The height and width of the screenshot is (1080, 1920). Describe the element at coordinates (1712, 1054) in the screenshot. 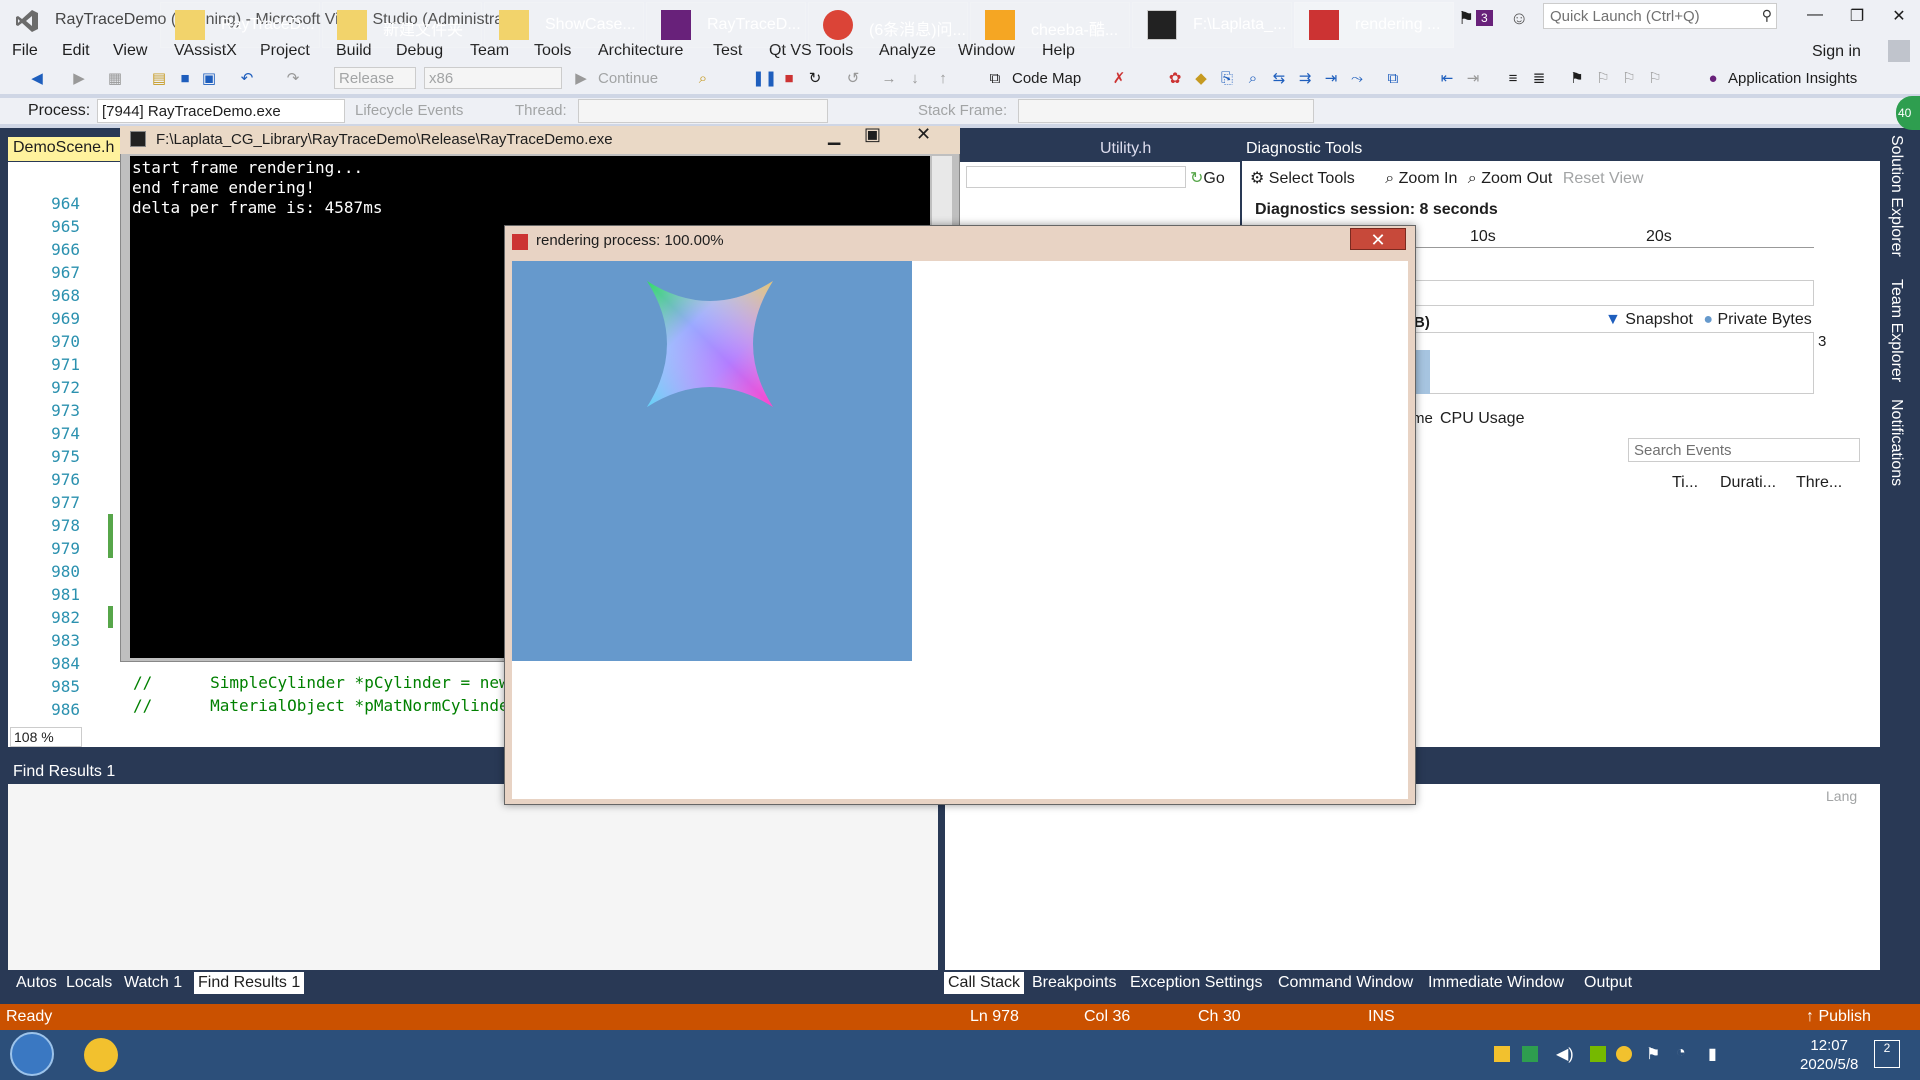

I see `signal-icon: ▮` at that location.